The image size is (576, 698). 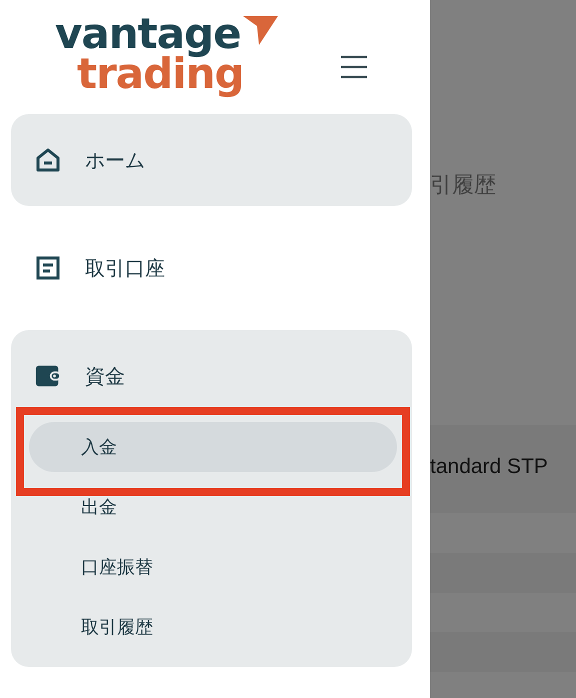 What do you see at coordinates (48, 160) in the screenshot?
I see `home-icon` at bounding box center [48, 160].